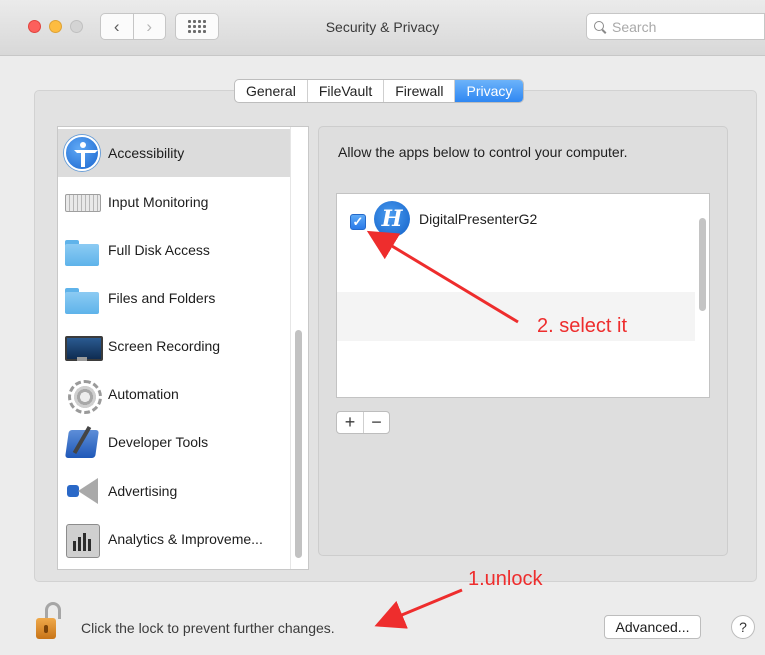  I want to click on sidebar-item-input-monitoring: Input Monitoring, so click(174, 202).